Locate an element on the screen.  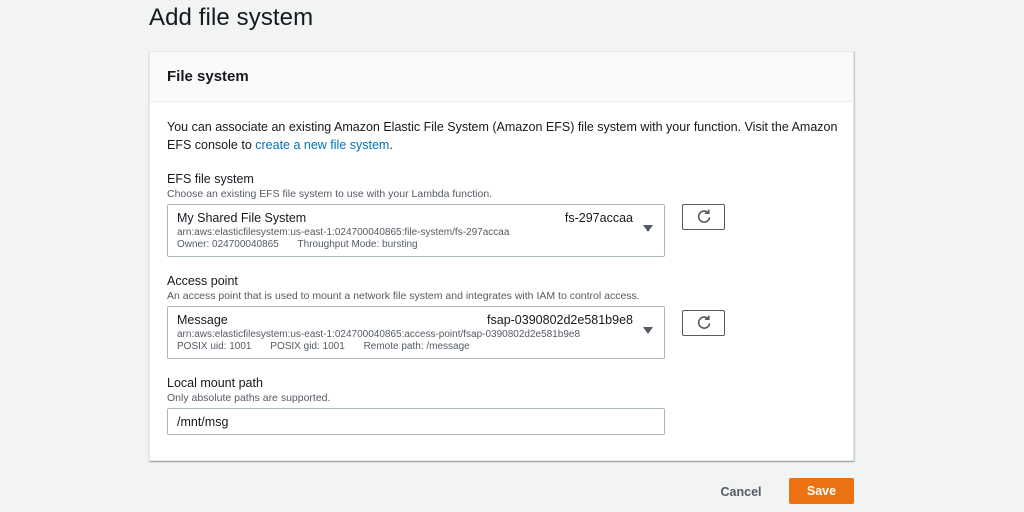
create-file-system-link: create a new file system is located at coordinates (322, 145).